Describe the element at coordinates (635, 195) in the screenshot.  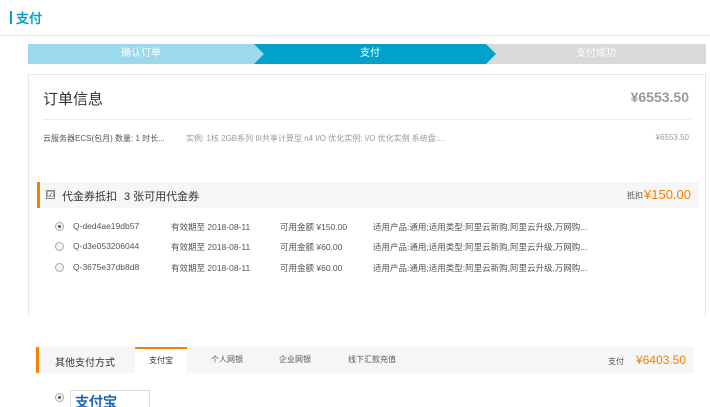
I see `deduct-label: 抵扣` at that location.